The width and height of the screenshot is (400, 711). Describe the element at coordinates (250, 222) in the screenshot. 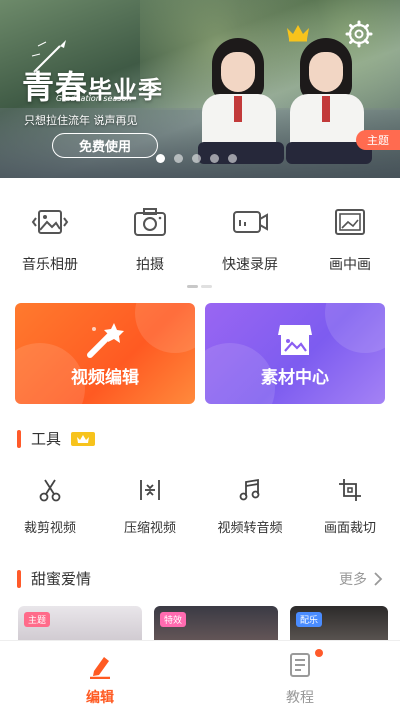

I see `screen-record-icon` at that location.